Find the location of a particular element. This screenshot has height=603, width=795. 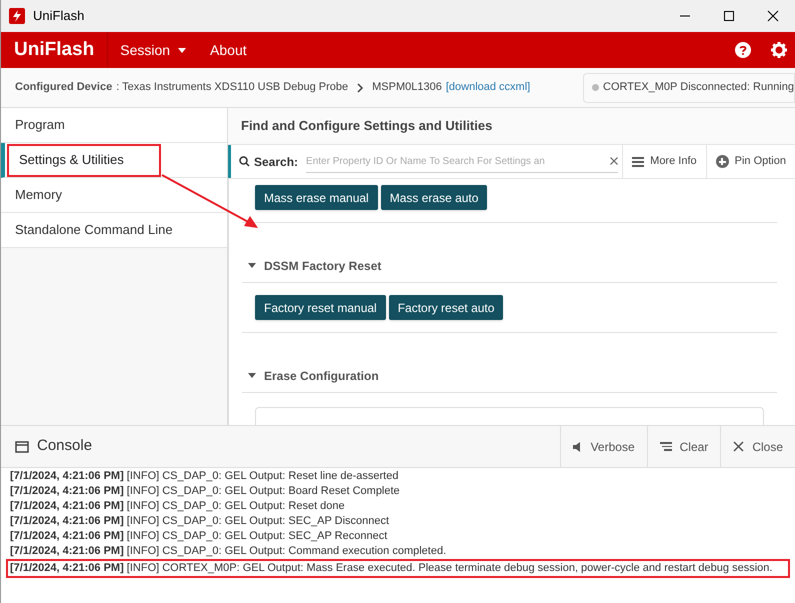

console-line: [7/1/2024, 4:21:06 PM] [INFO] CS_DAP_0: GEL Output: SEC_AP Disconnect is located at coordinates (199, 521).